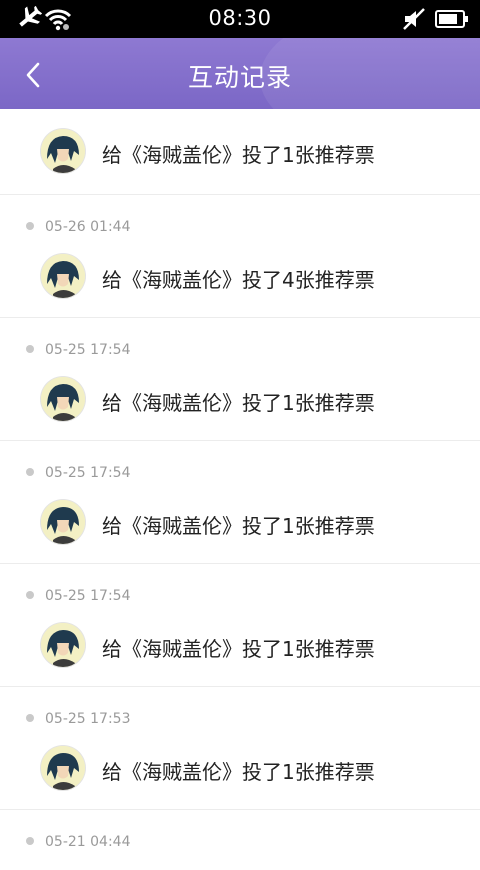 The width and height of the screenshot is (480, 870). Describe the element at coordinates (240, 19) in the screenshot. I see `status-bar: 08:30` at that location.